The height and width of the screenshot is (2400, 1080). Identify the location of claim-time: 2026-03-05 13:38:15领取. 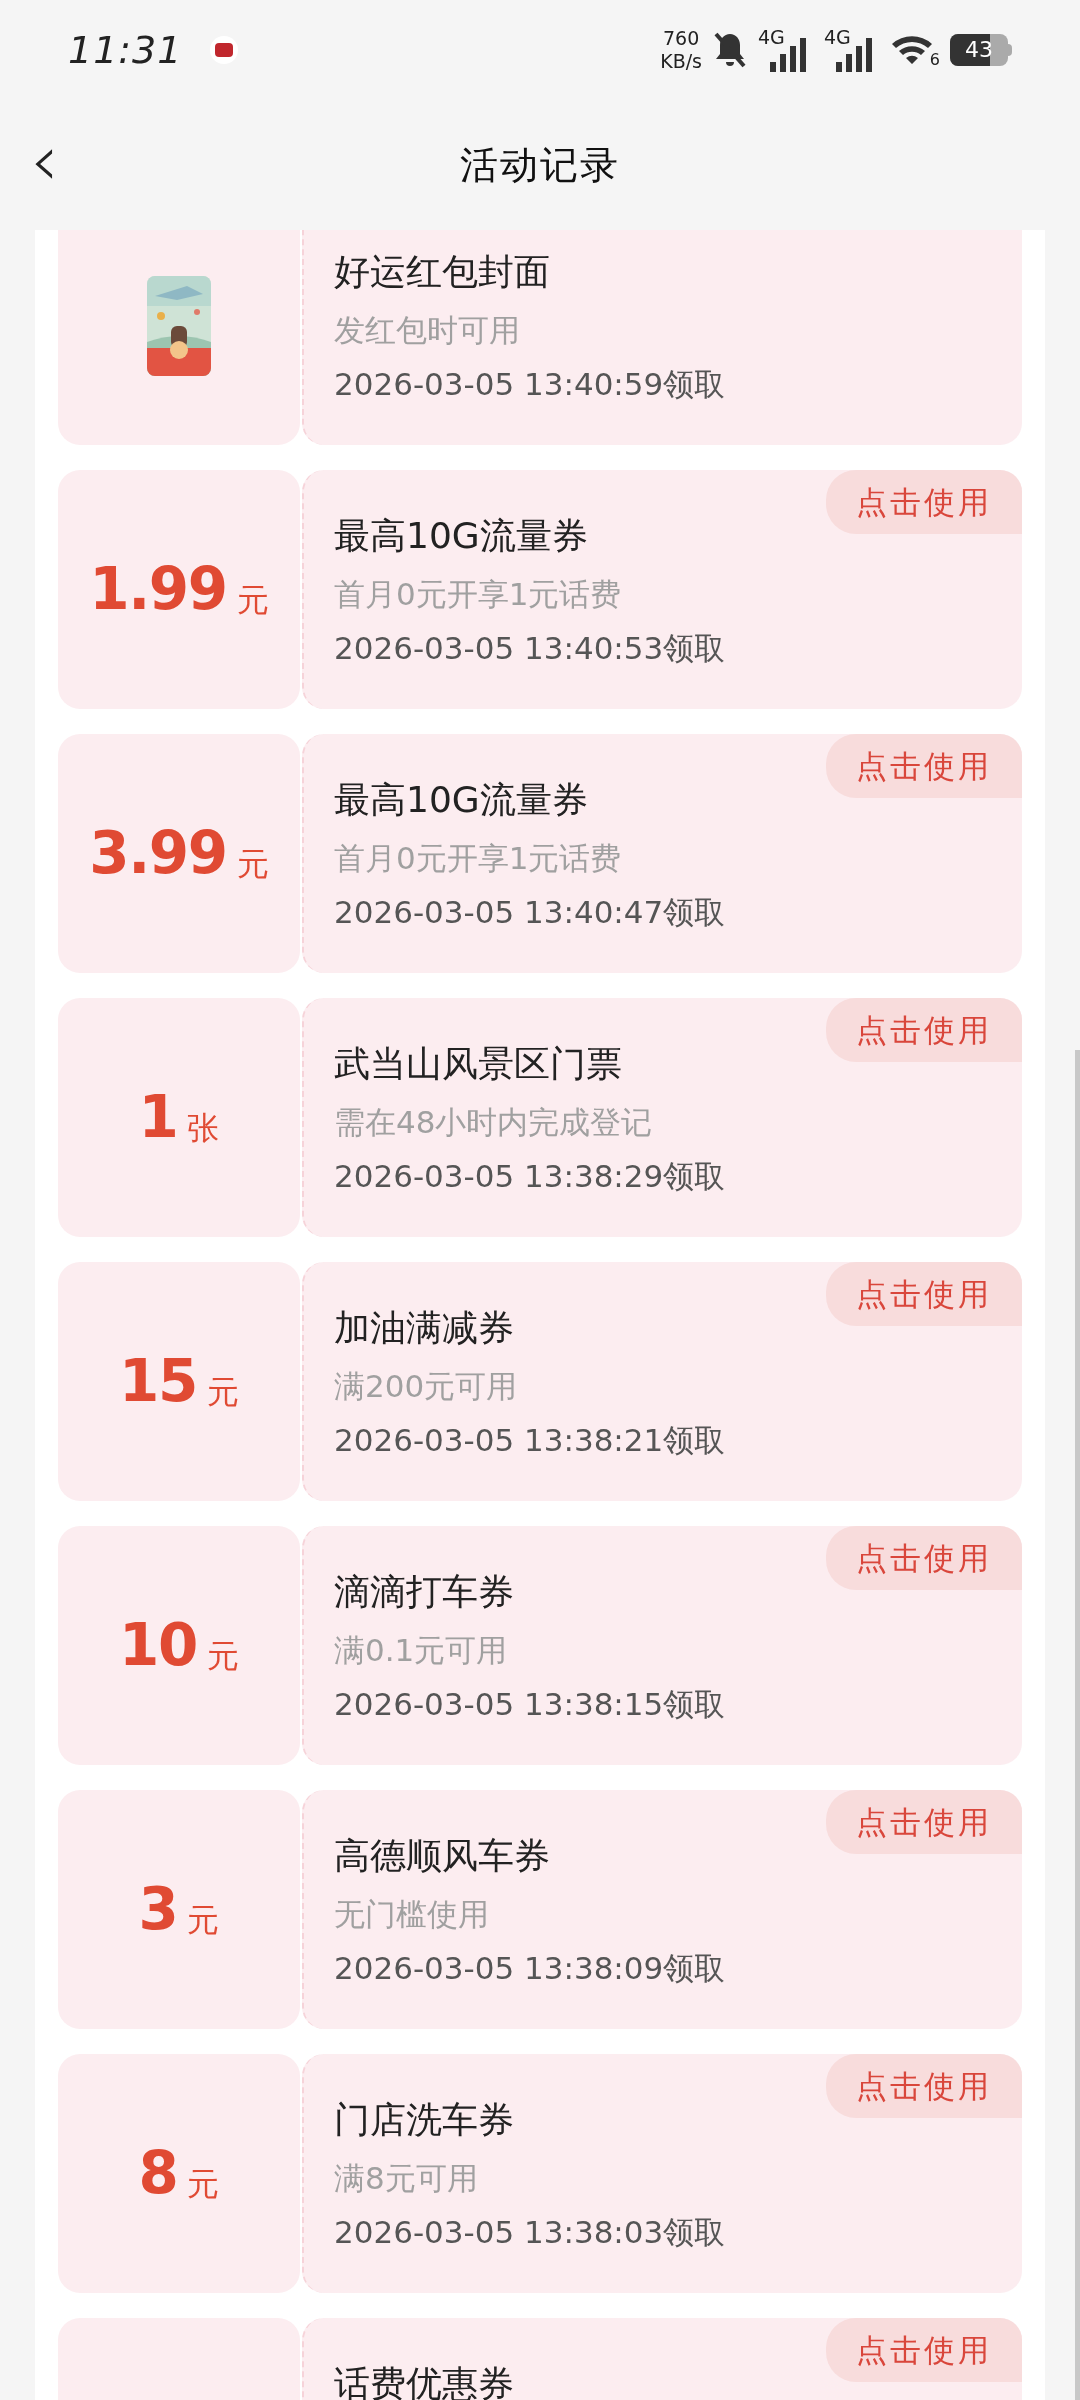
(530, 1704).